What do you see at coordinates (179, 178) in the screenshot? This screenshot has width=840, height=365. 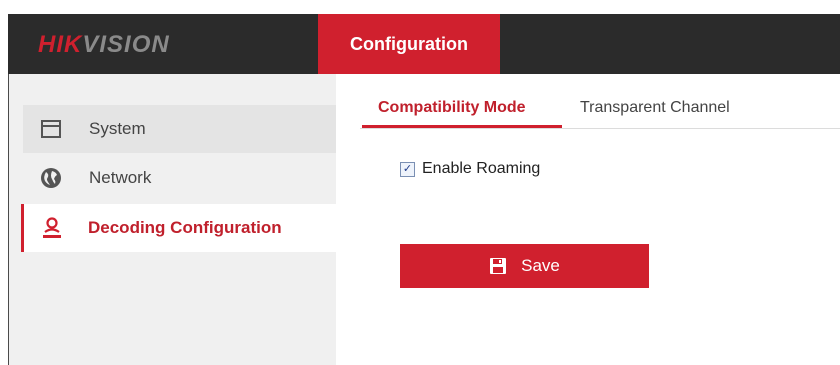 I see `sidebar-item-network: Network` at bounding box center [179, 178].